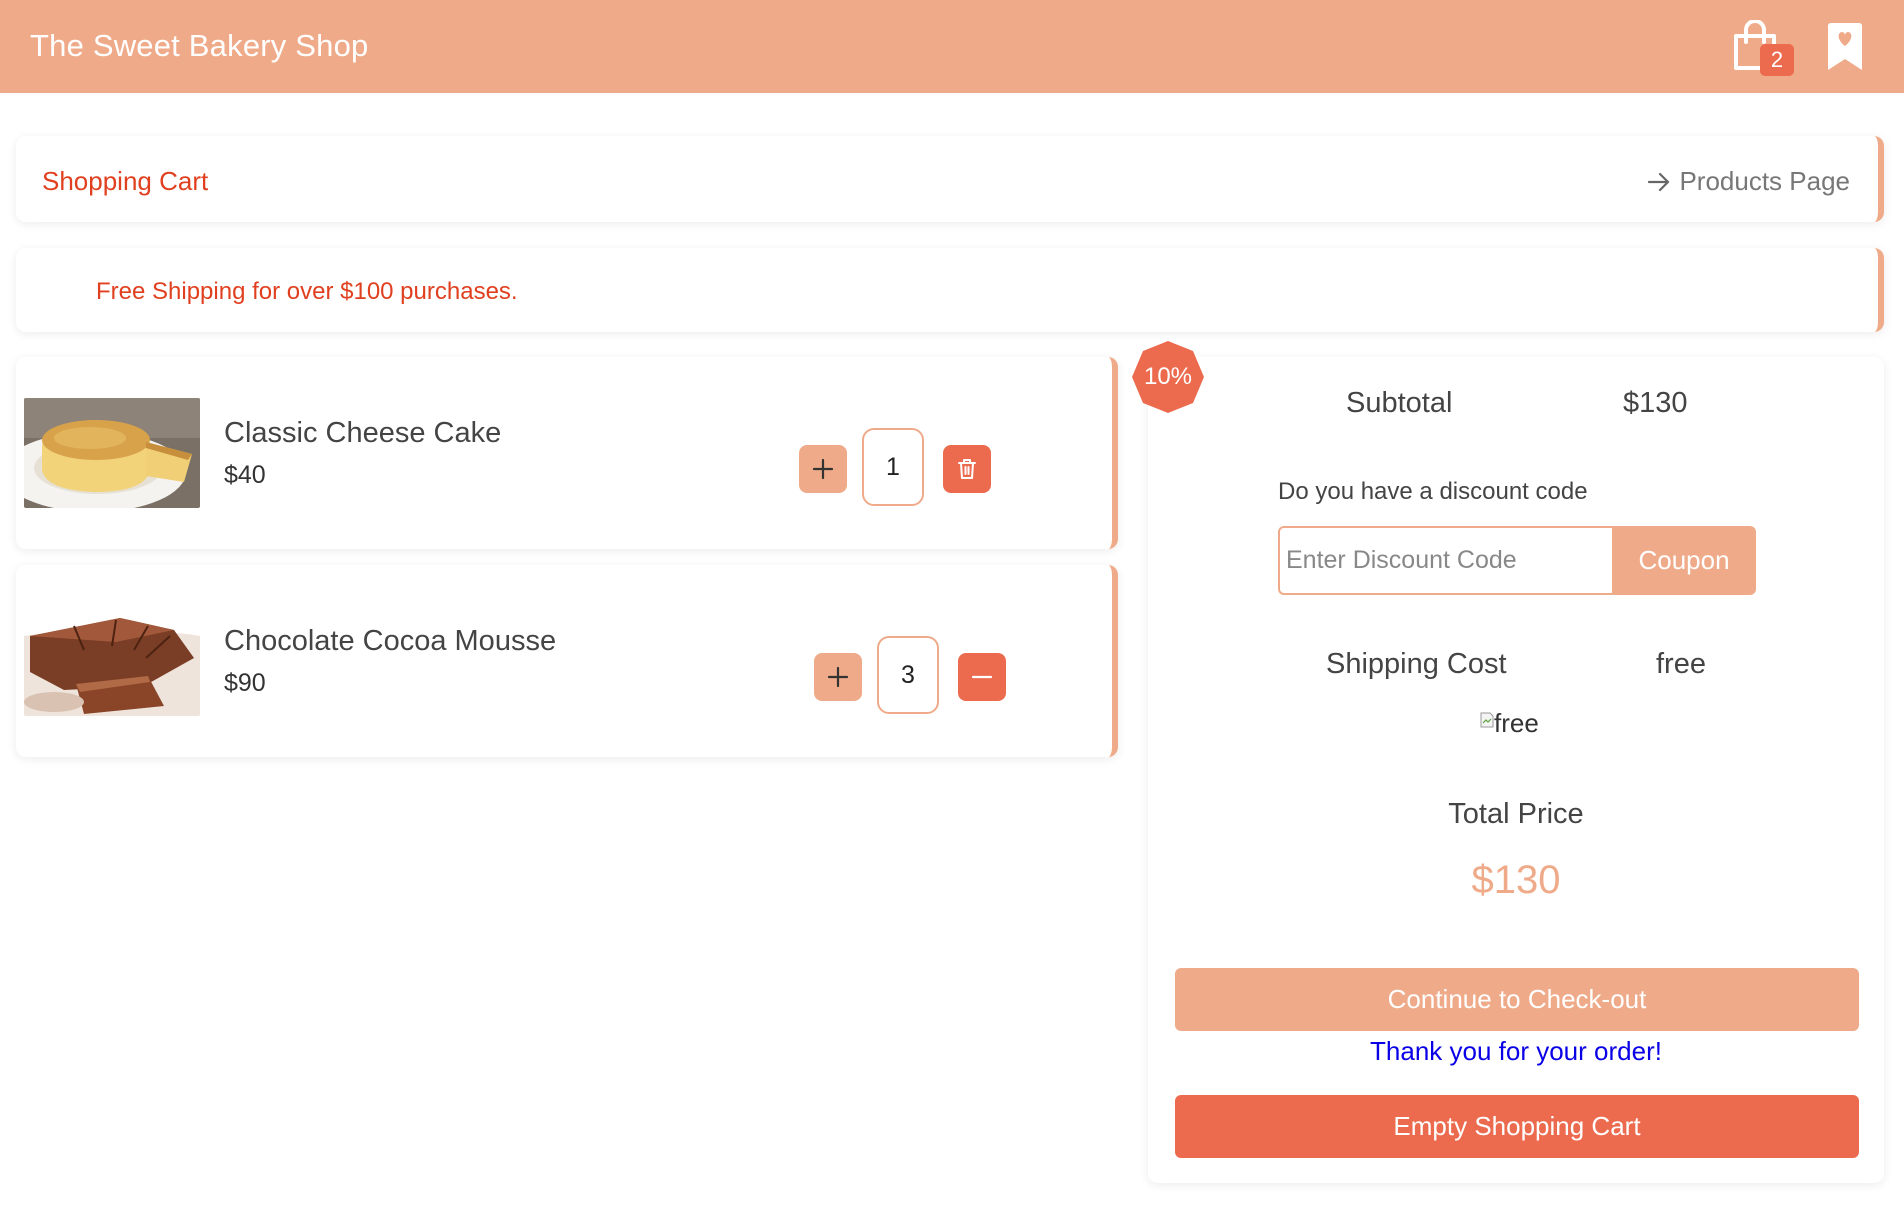  I want to click on shipping-image: free, so click(1509, 723).